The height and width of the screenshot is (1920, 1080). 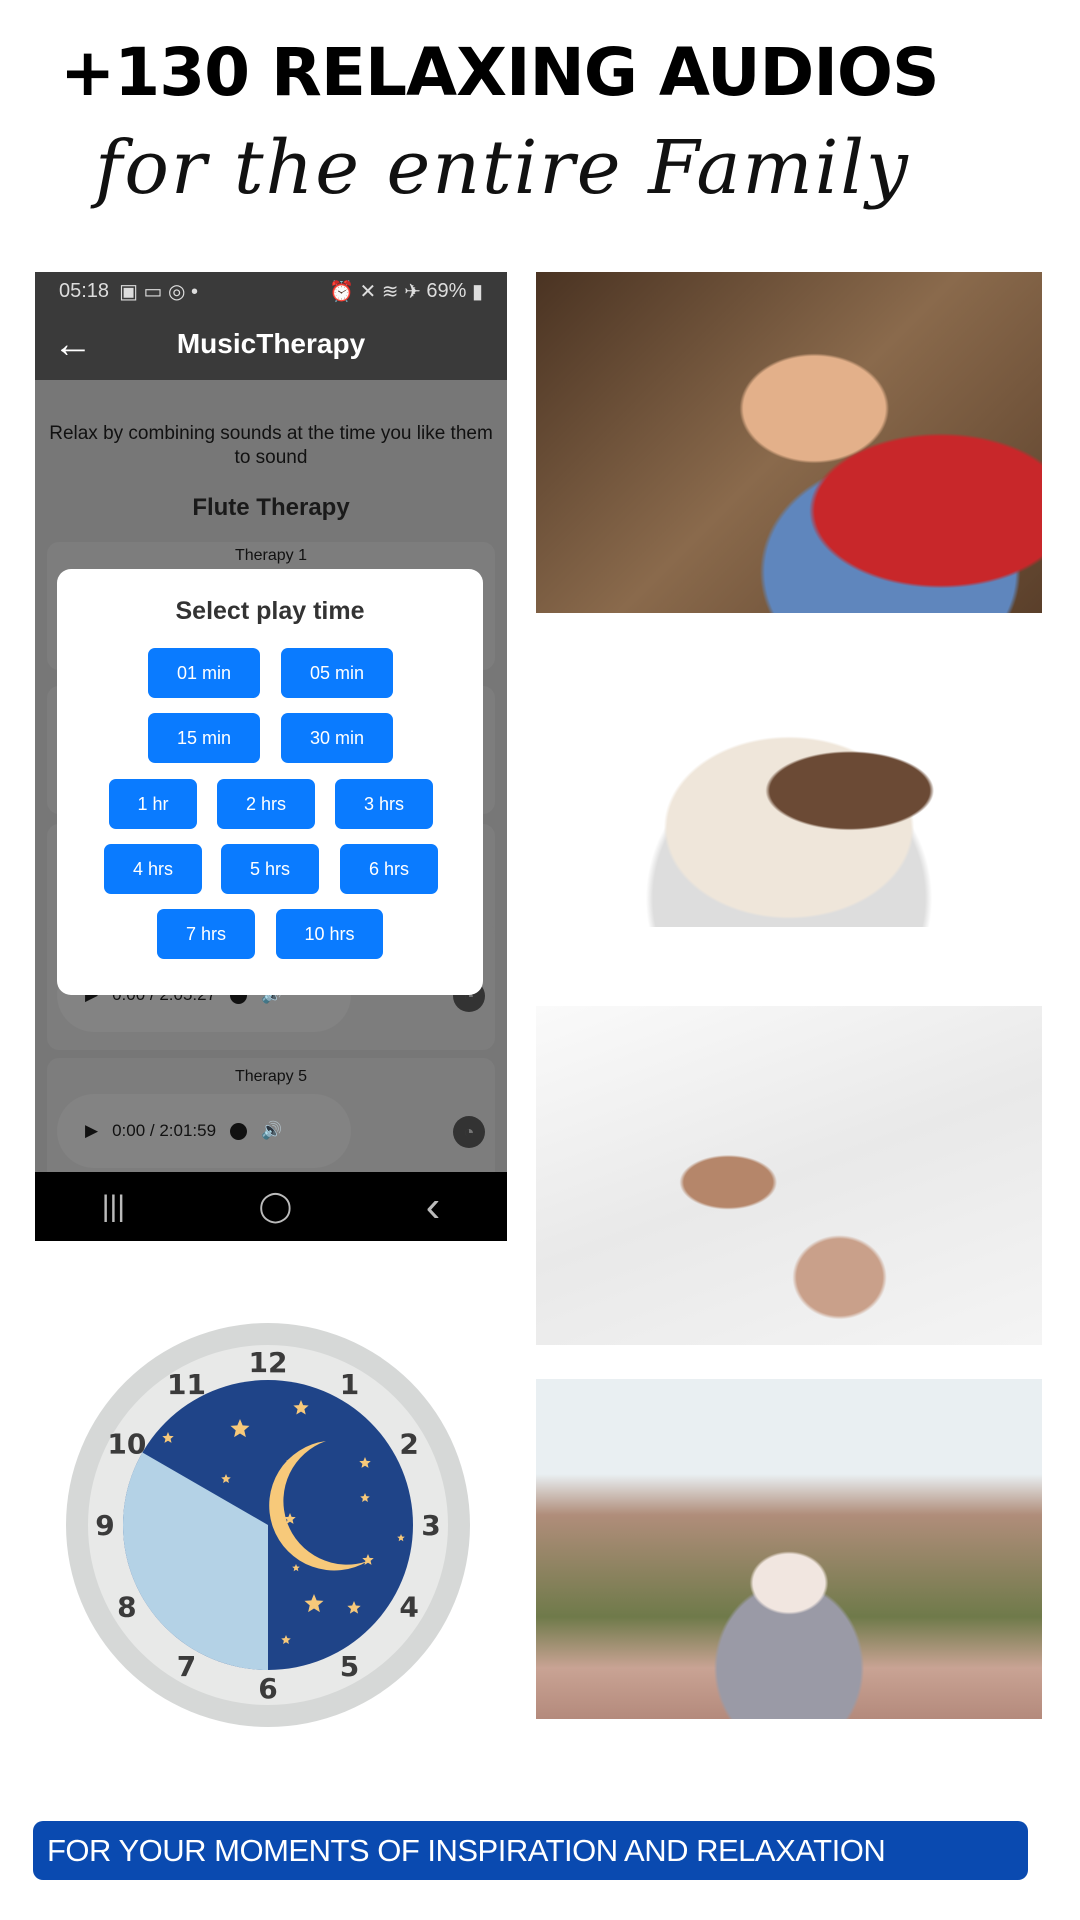 I want to click on time-option-button: 15 min, so click(x=204, y=738).